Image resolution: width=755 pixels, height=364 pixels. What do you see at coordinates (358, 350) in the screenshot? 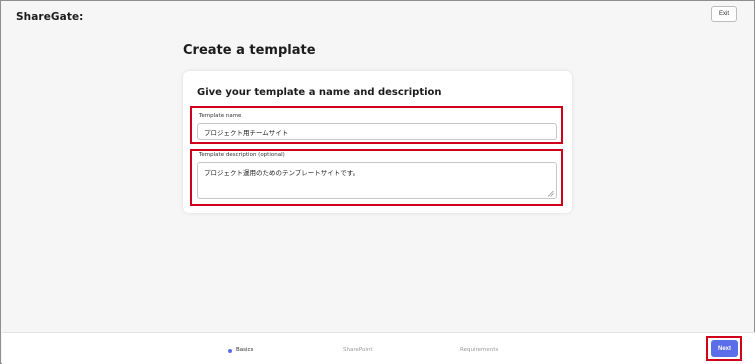
I see `step-sharepoint: SharePoint` at bounding box center [358, 350].